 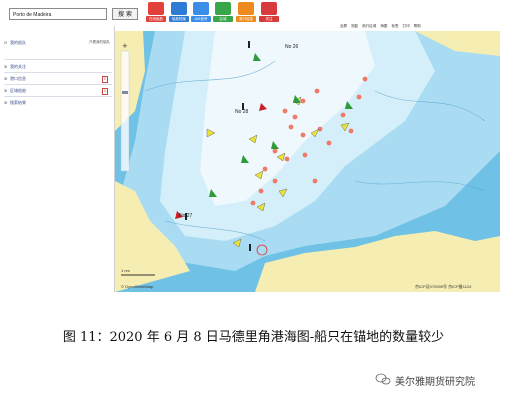 I want to click on port-icon, so click(x=246, y=8).